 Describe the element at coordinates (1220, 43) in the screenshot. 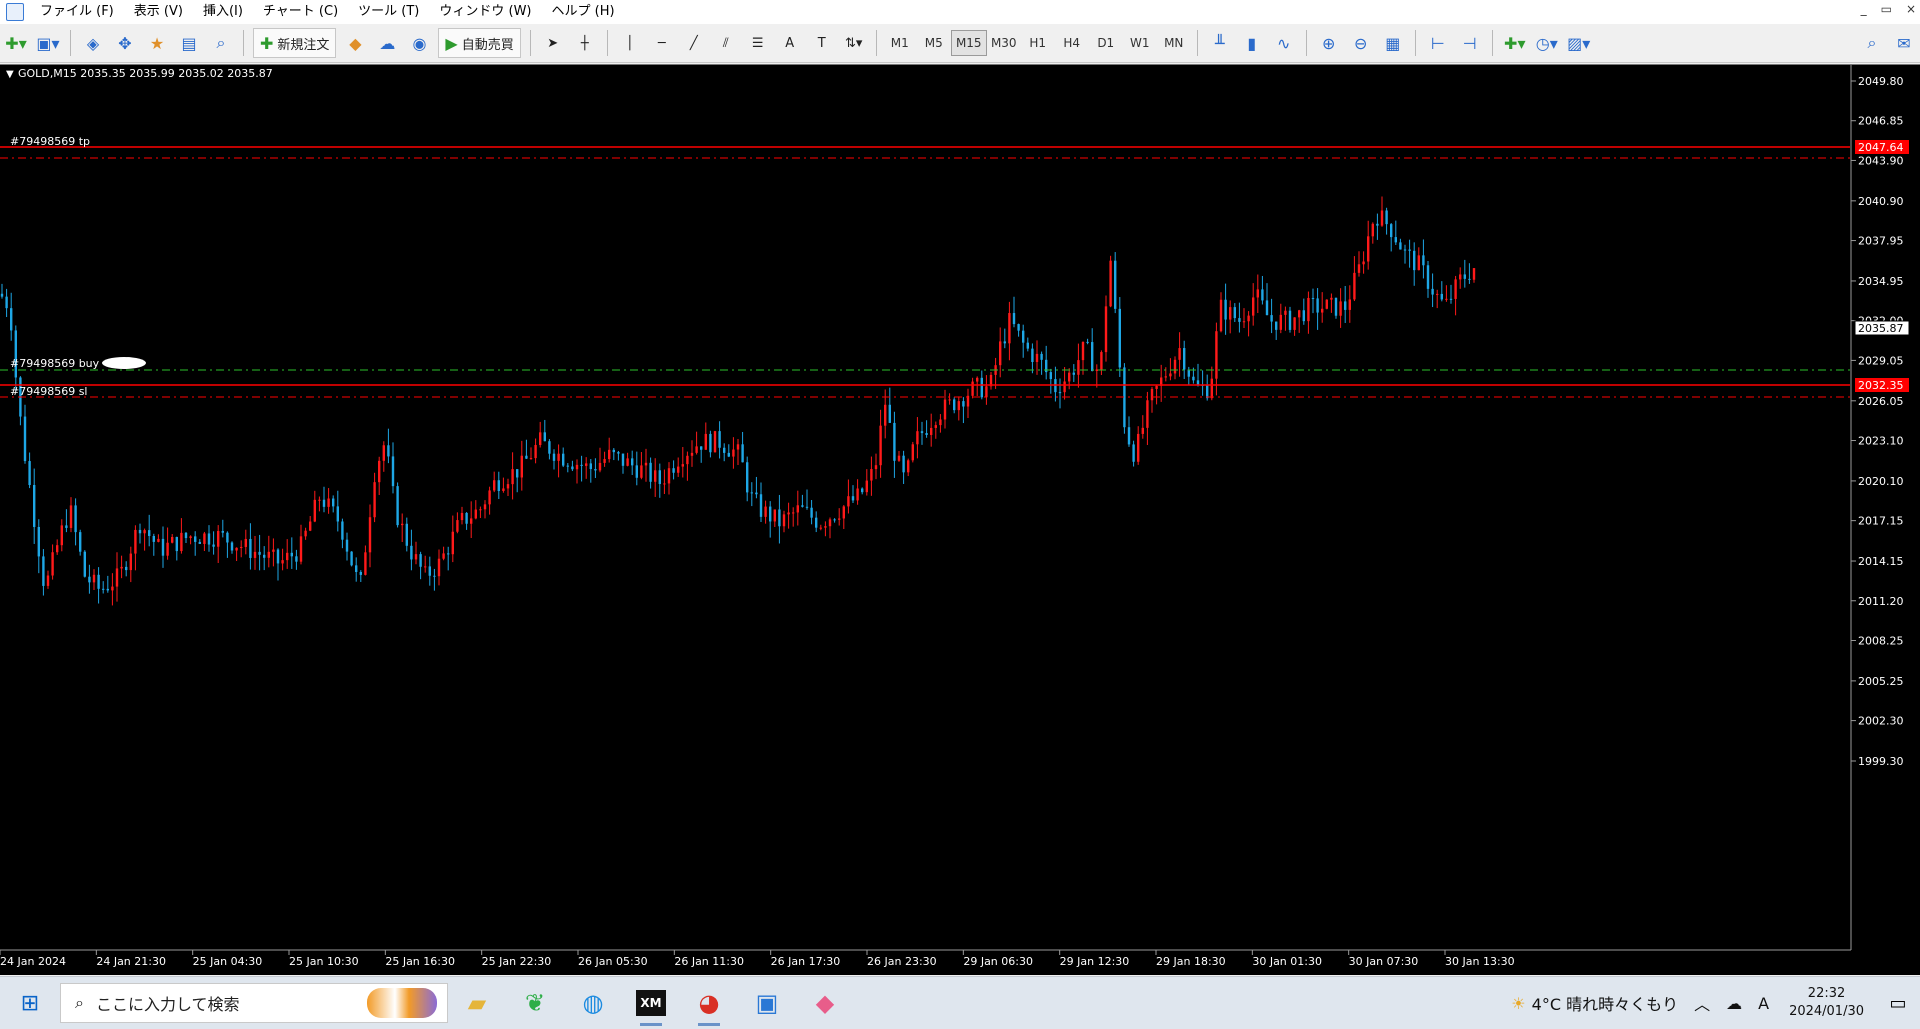

I see `bar-chart-icon: ╨` at that location.